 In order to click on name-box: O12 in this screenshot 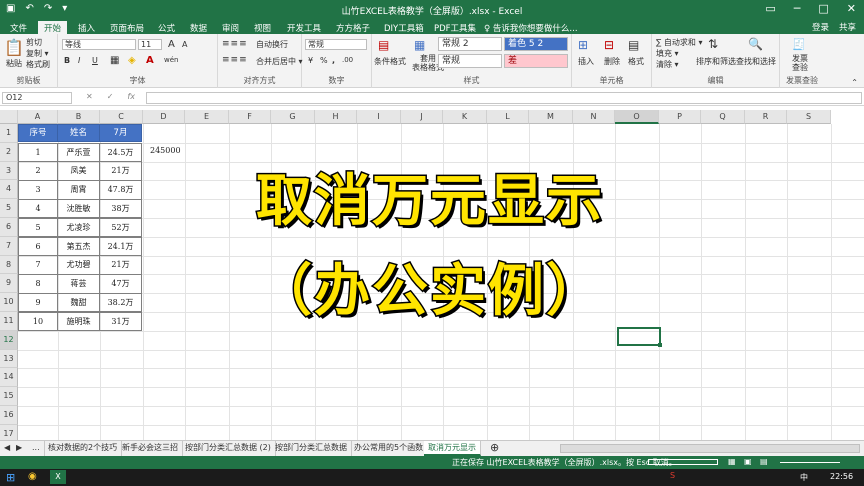, I will do `click(37, 98)`.